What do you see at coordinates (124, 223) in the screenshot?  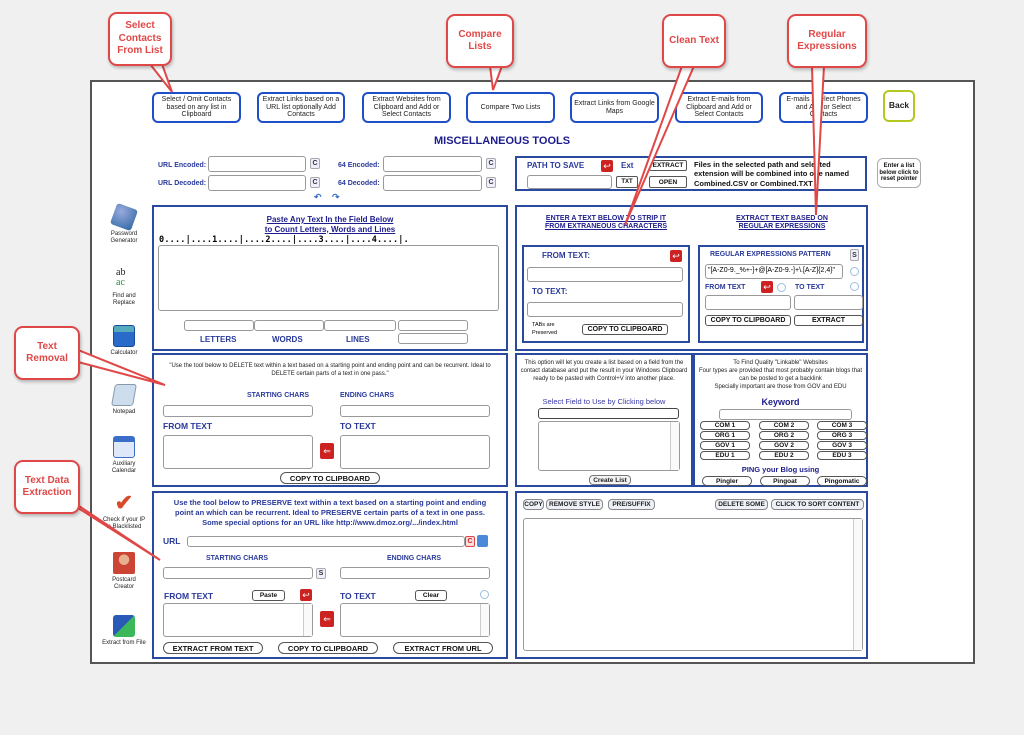 I see `sidebar-item-password-generator: Password Generator` at bounding box center [124, 223].